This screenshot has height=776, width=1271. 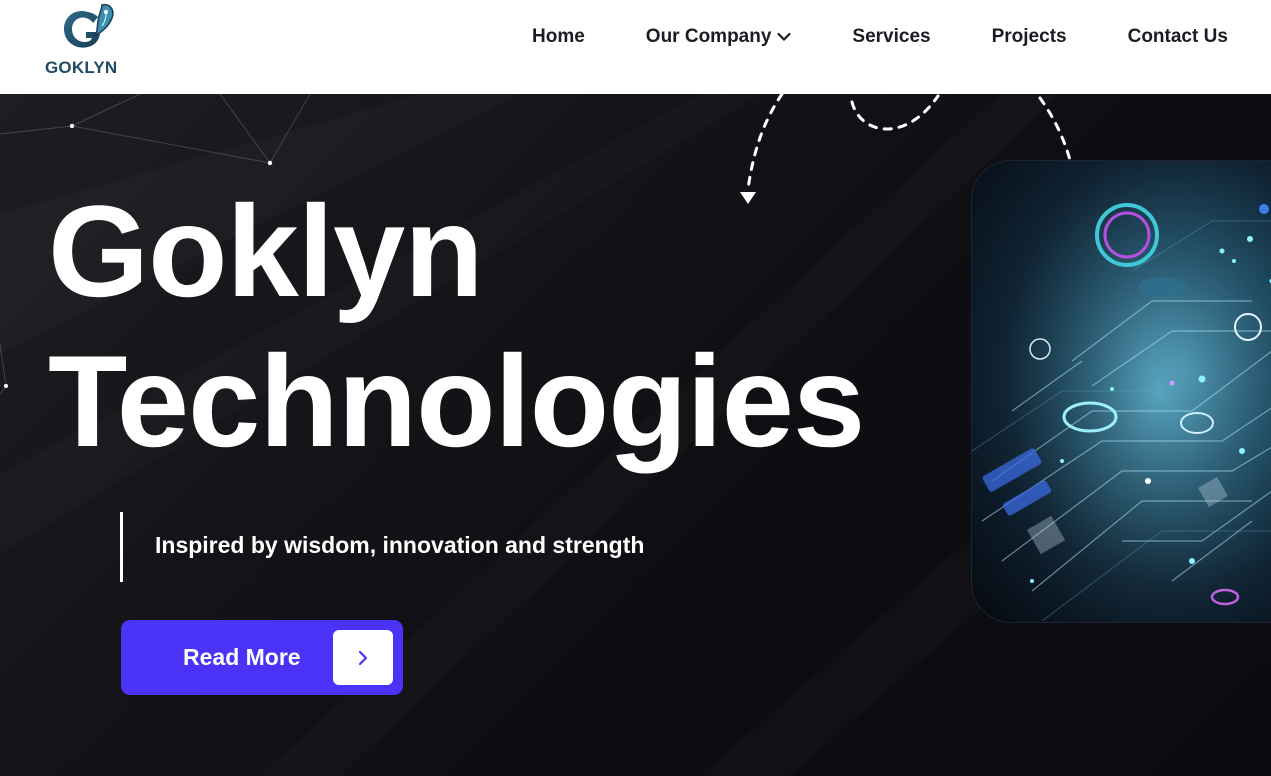 I want to click on nav-services: Services, so click(x=891, y=37).